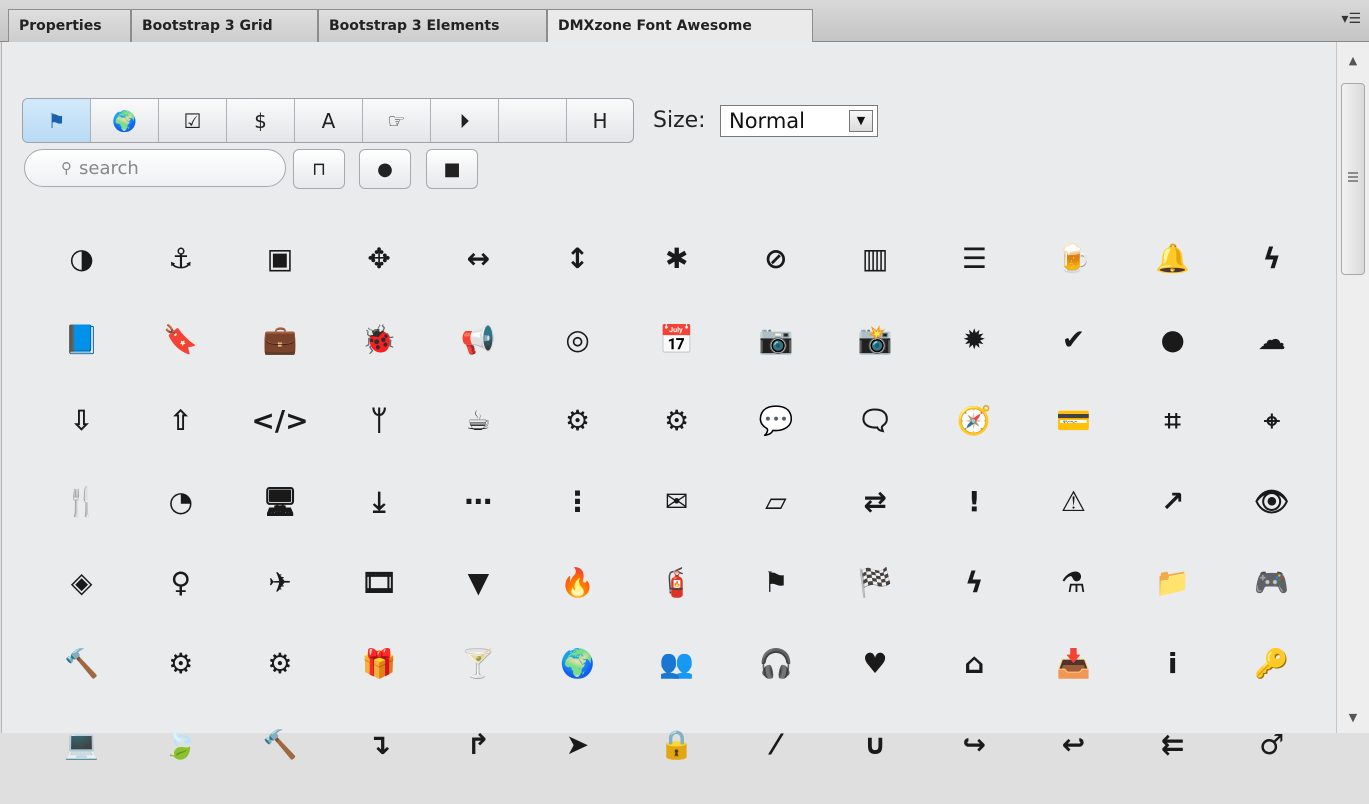 The height and width of the screenshot is (804, 1369). What do you see at coordinates (279, 343) in the screenshot?
I see `briefcase-icon: 💼` at bounding box center [279, 343].